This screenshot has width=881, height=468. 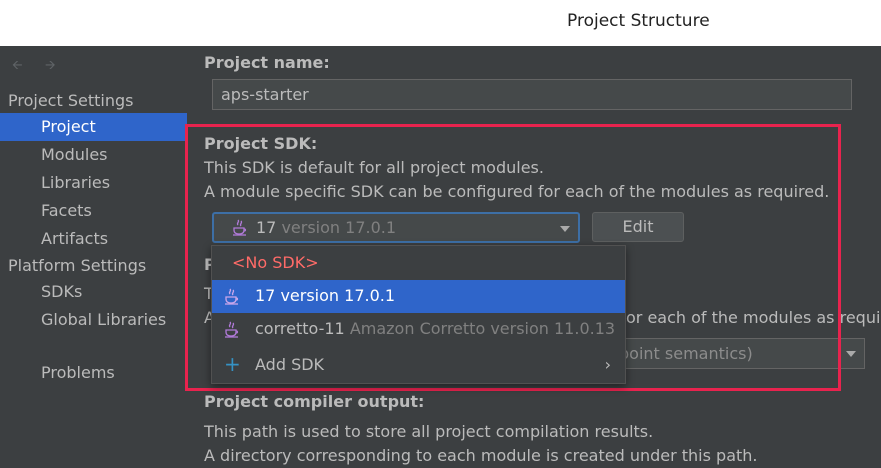 What do you see at coordinates (418, 365) in the screenshot?
I see `add-sdk-menu-item: + Add SDK ›` at bounding box center [418, 365].